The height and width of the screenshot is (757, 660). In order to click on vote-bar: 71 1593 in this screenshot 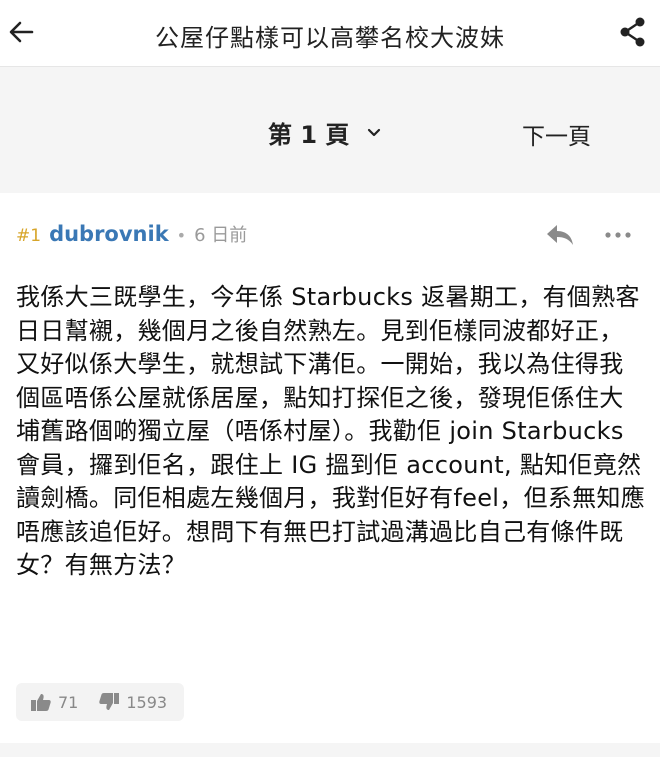, I will do `click(100, 702)`.